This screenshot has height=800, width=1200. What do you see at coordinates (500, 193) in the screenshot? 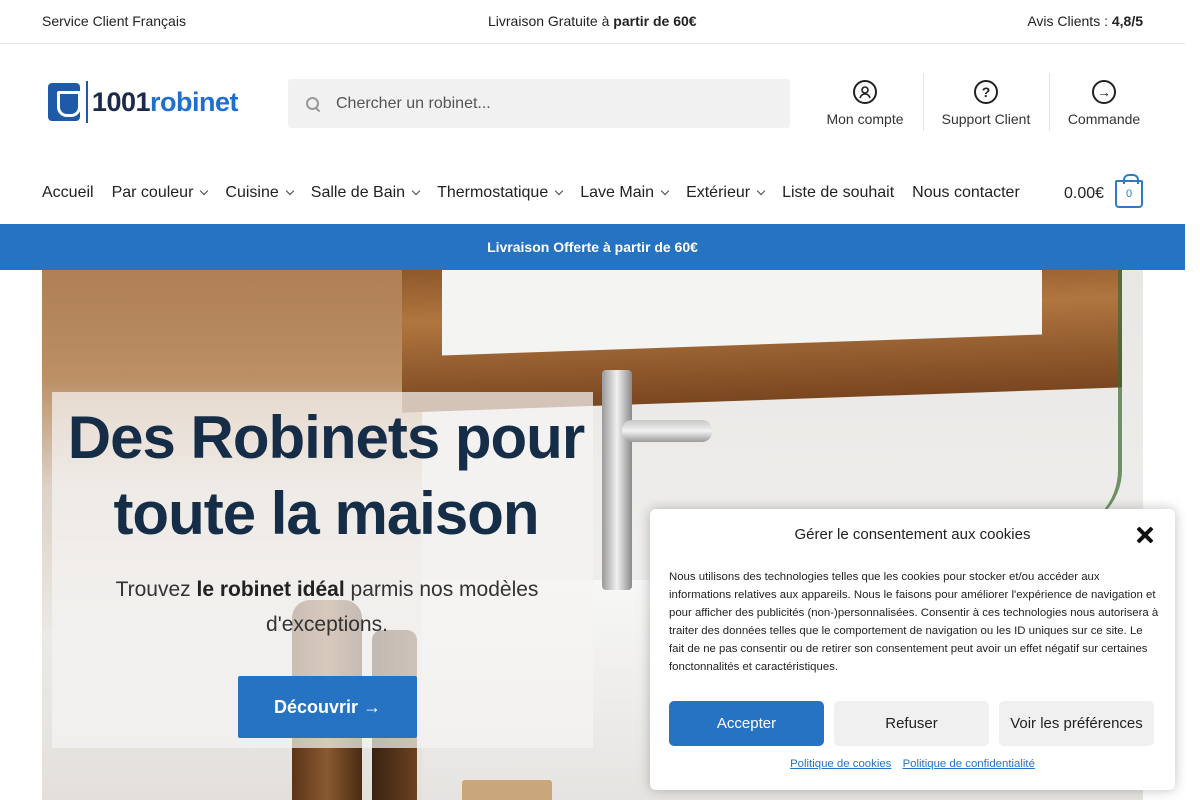
I see `nav-item-thermostatique: Thermostatique` at bounding box center [500, 193].